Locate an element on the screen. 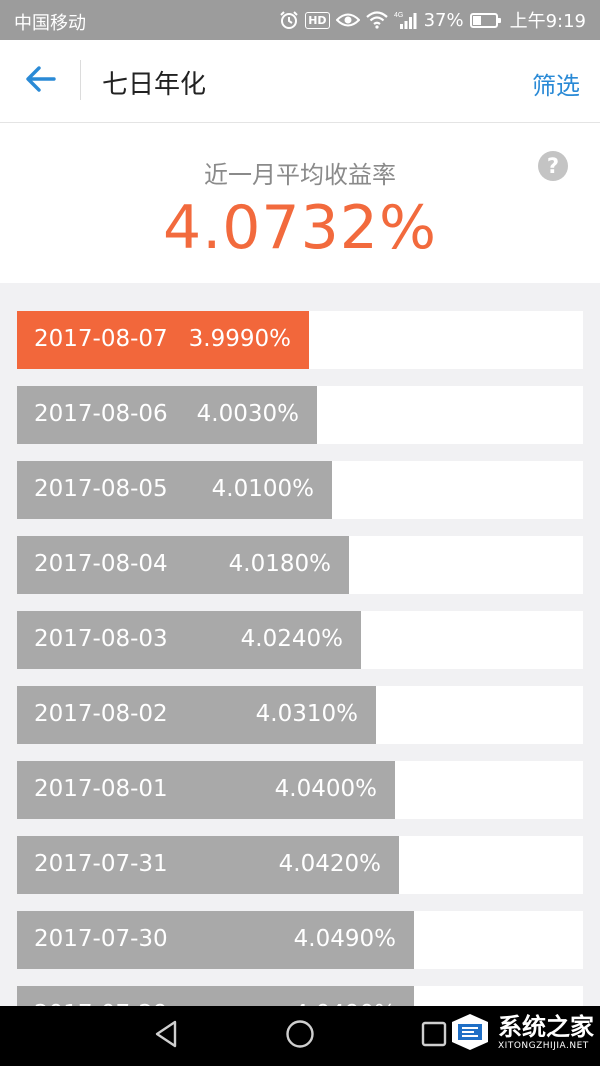 The height and width of the screenshot is (1066, 600). rate-row: 2017-08-03 4.0240% is located at coordinates (300, 640).